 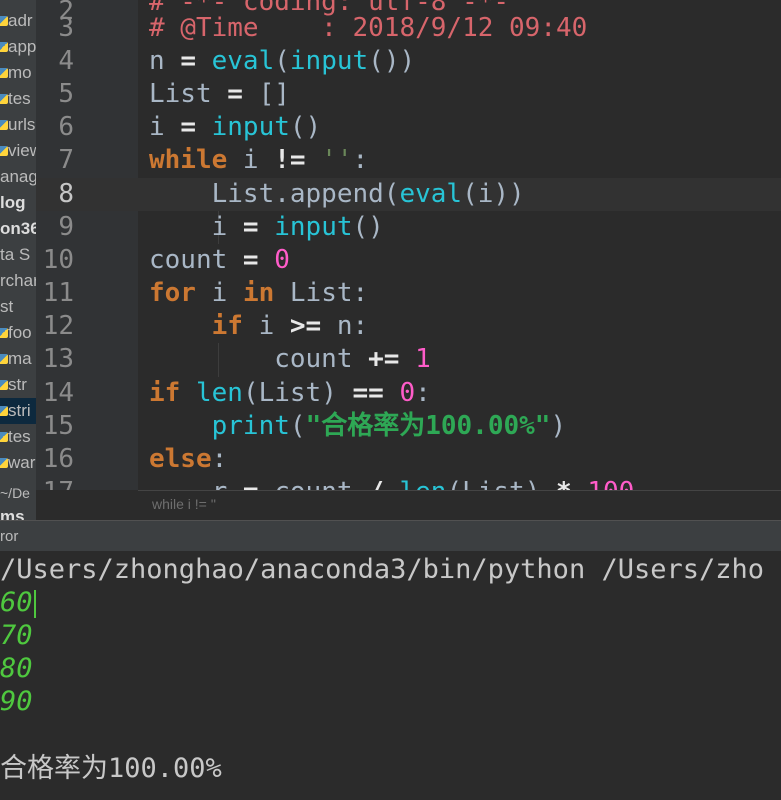 I want to click on line-number: 5, so click(x=66, y=94).